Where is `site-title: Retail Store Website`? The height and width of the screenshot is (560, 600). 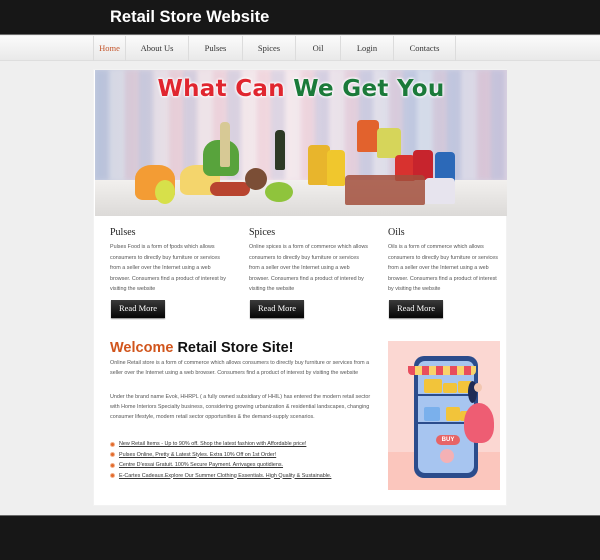
site-title: Retail Store Website is located at coordinates (189, 17).